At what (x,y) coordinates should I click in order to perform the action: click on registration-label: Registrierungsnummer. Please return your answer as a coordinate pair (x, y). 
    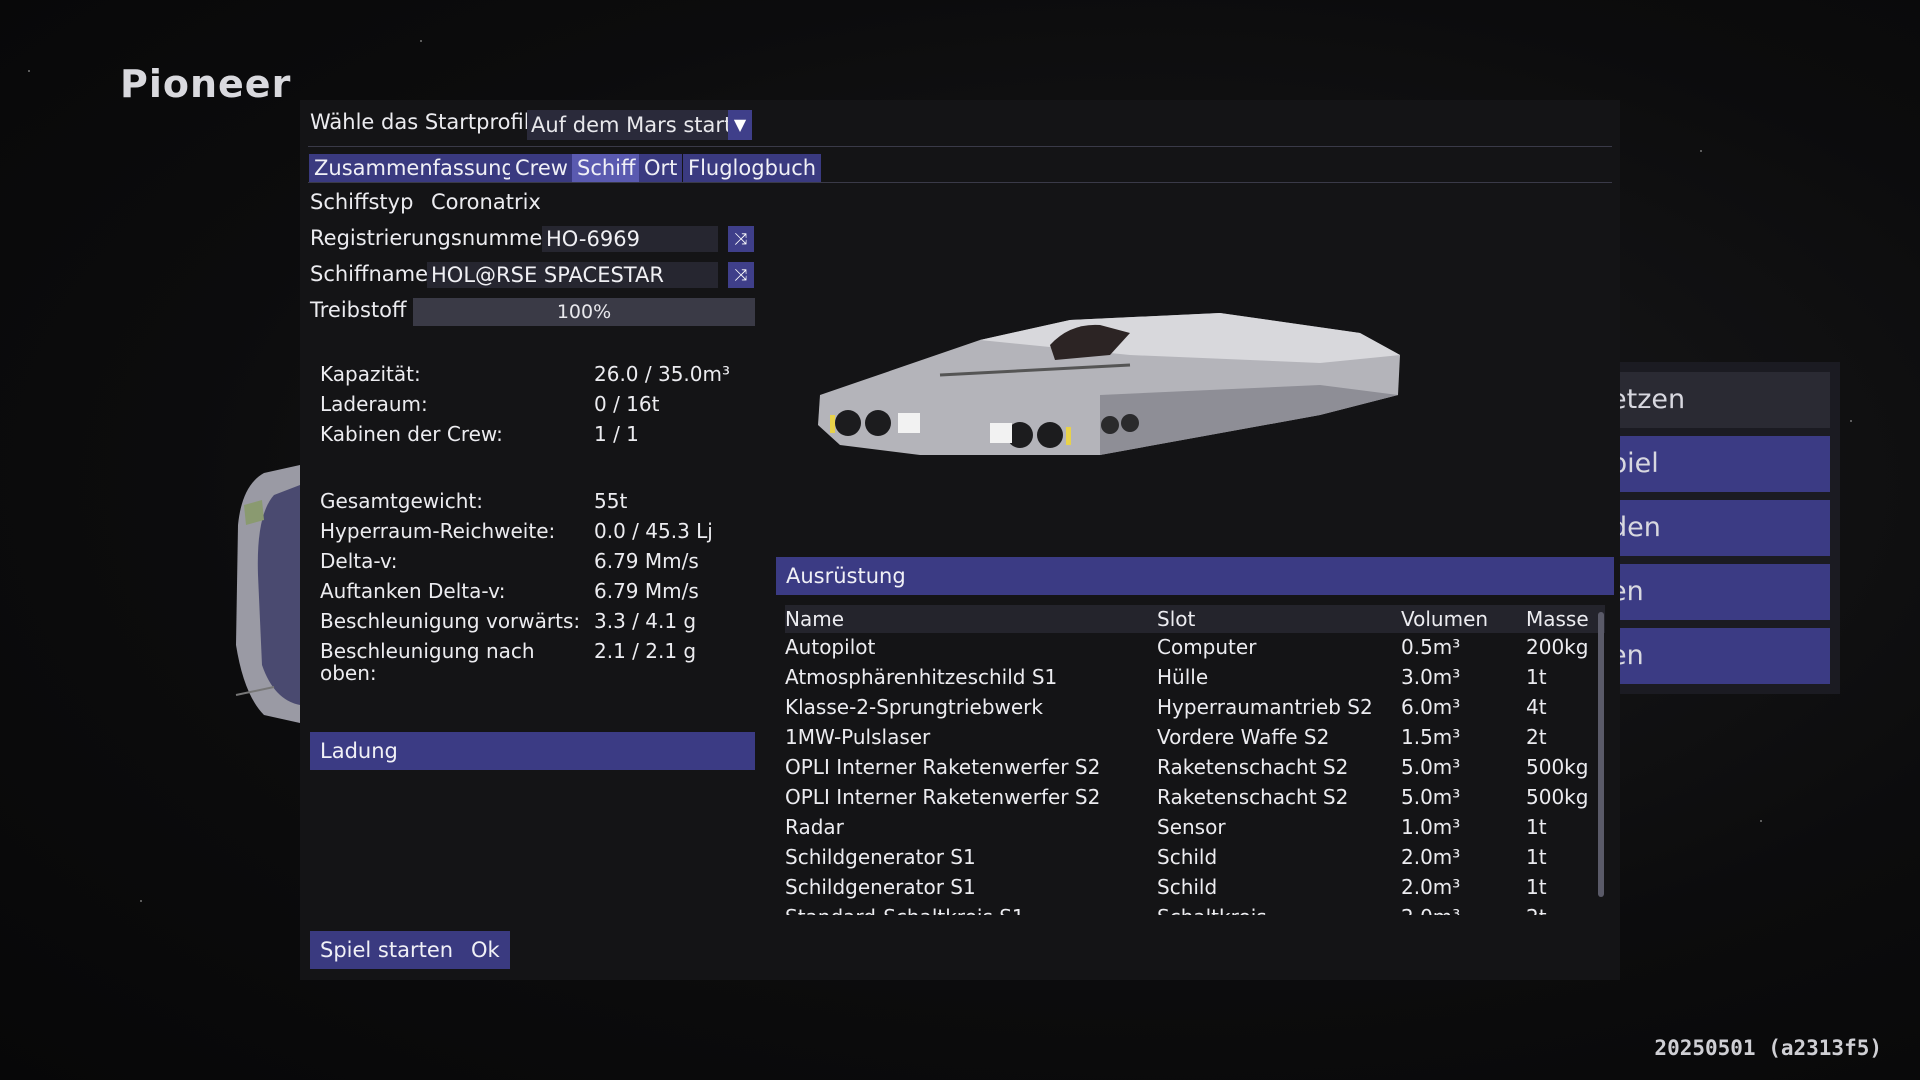
    Looking at the image, I should click on (430, 238).